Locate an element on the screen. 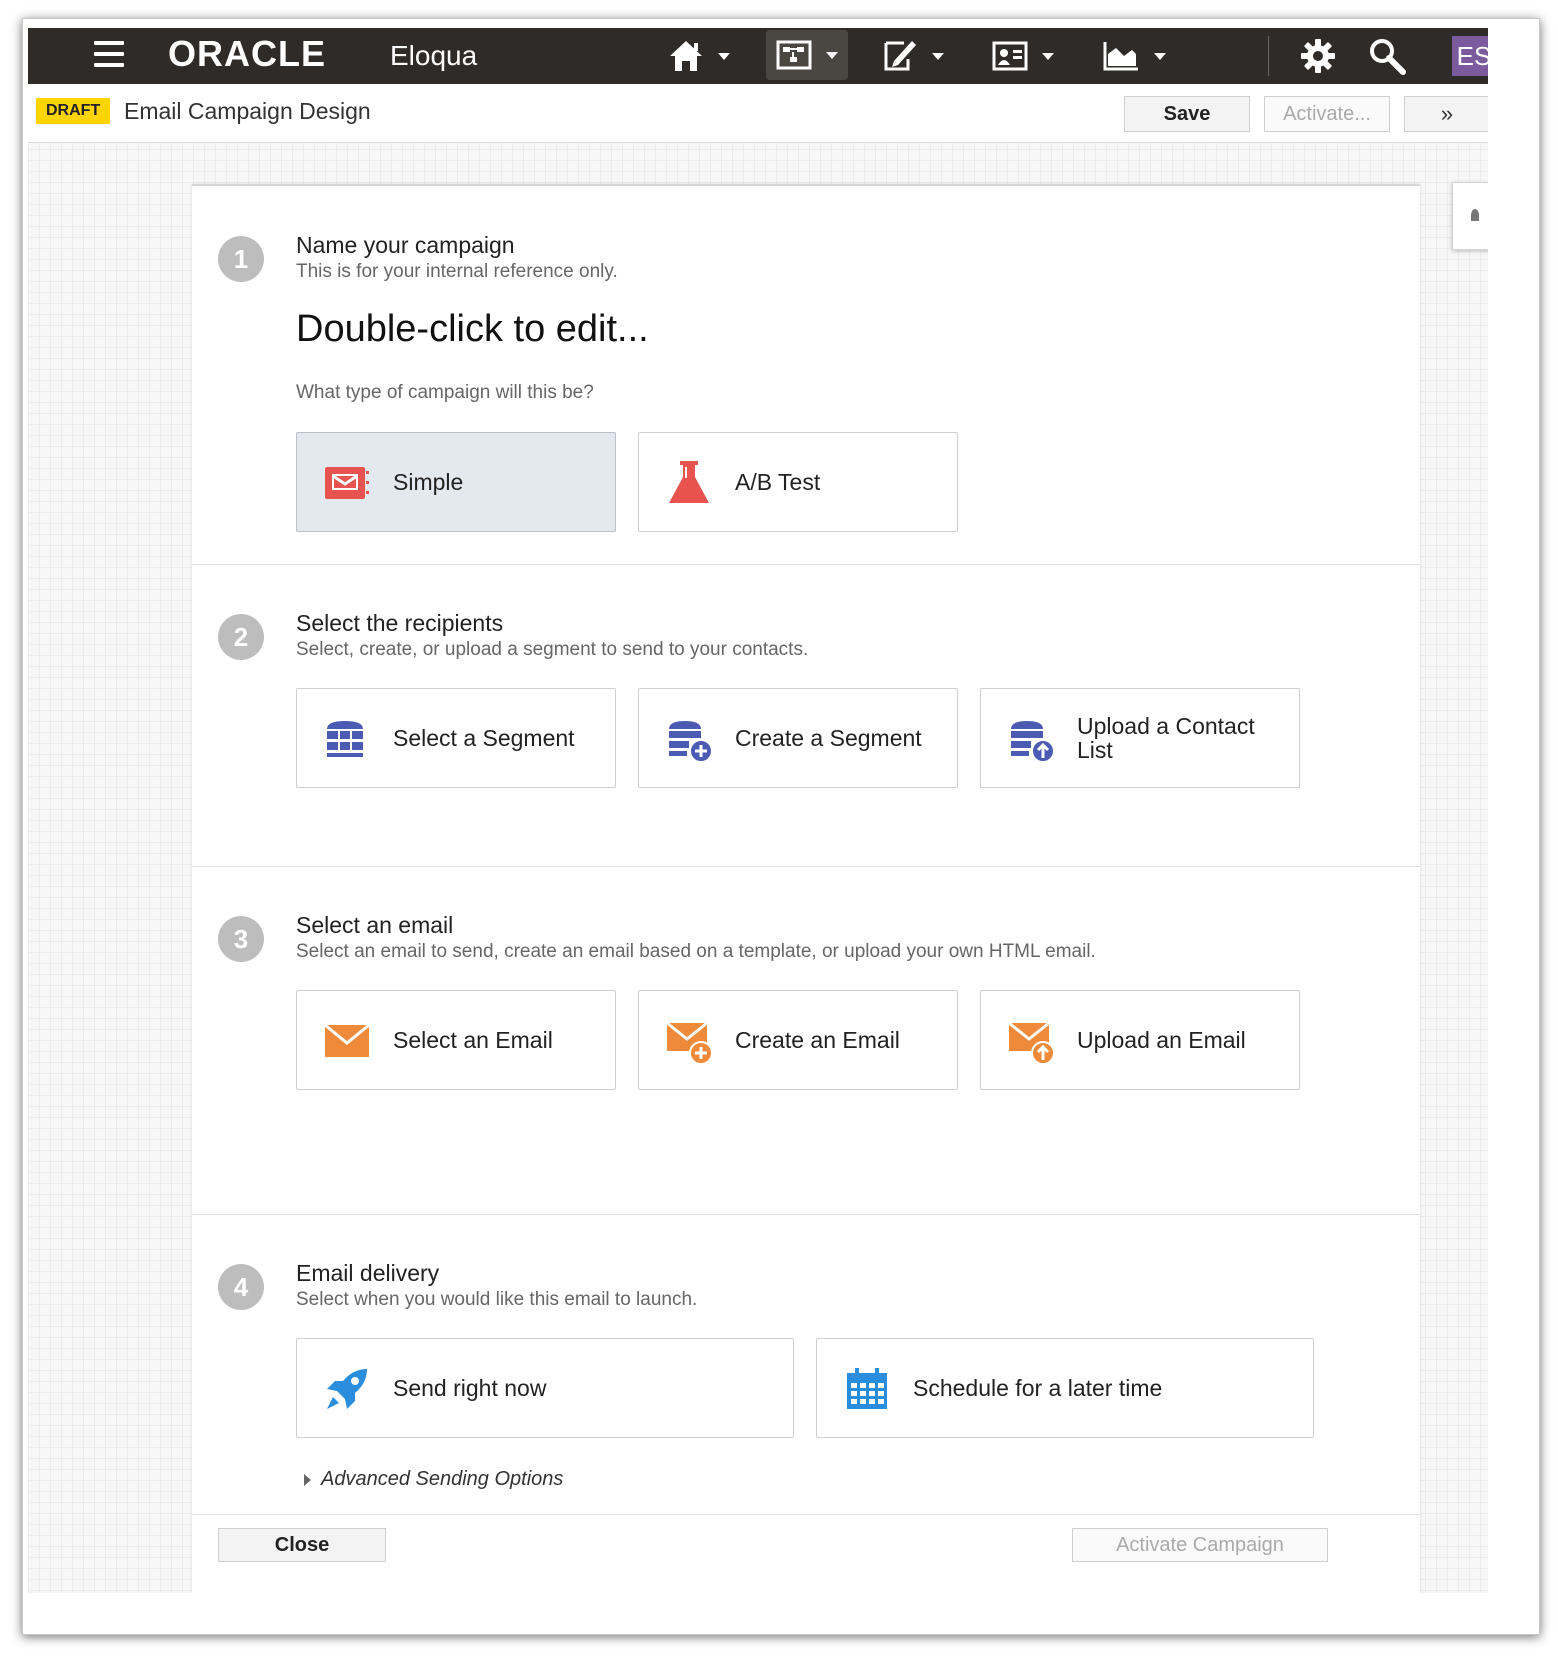 The image size is (1558, 1658). option-simple: Simple is located at coordinates (456, 482).